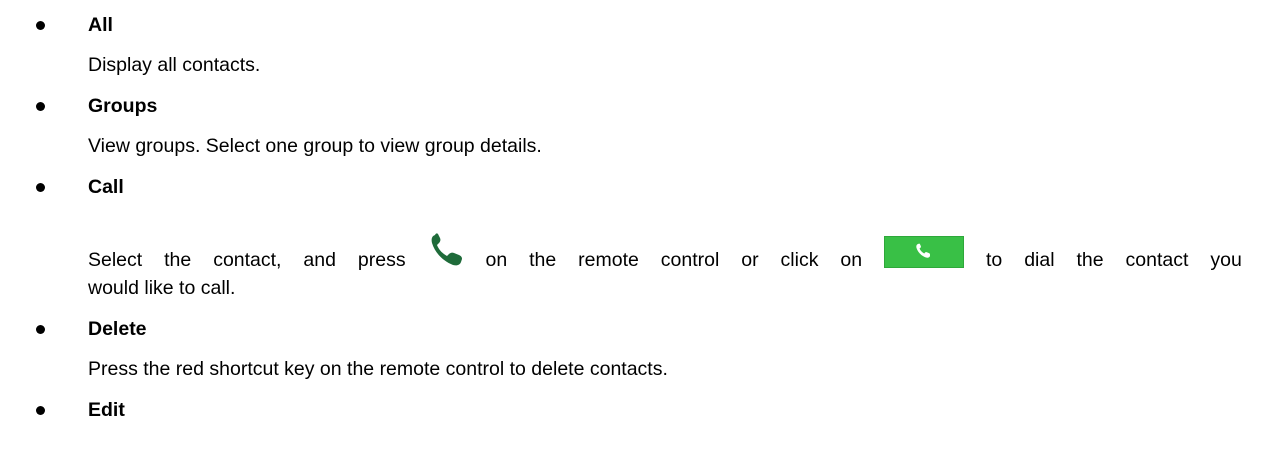  What do you see at coordinates (106, 410) in the screenshot?
I see `item-title: Edit` at bounding box center [106, 410].